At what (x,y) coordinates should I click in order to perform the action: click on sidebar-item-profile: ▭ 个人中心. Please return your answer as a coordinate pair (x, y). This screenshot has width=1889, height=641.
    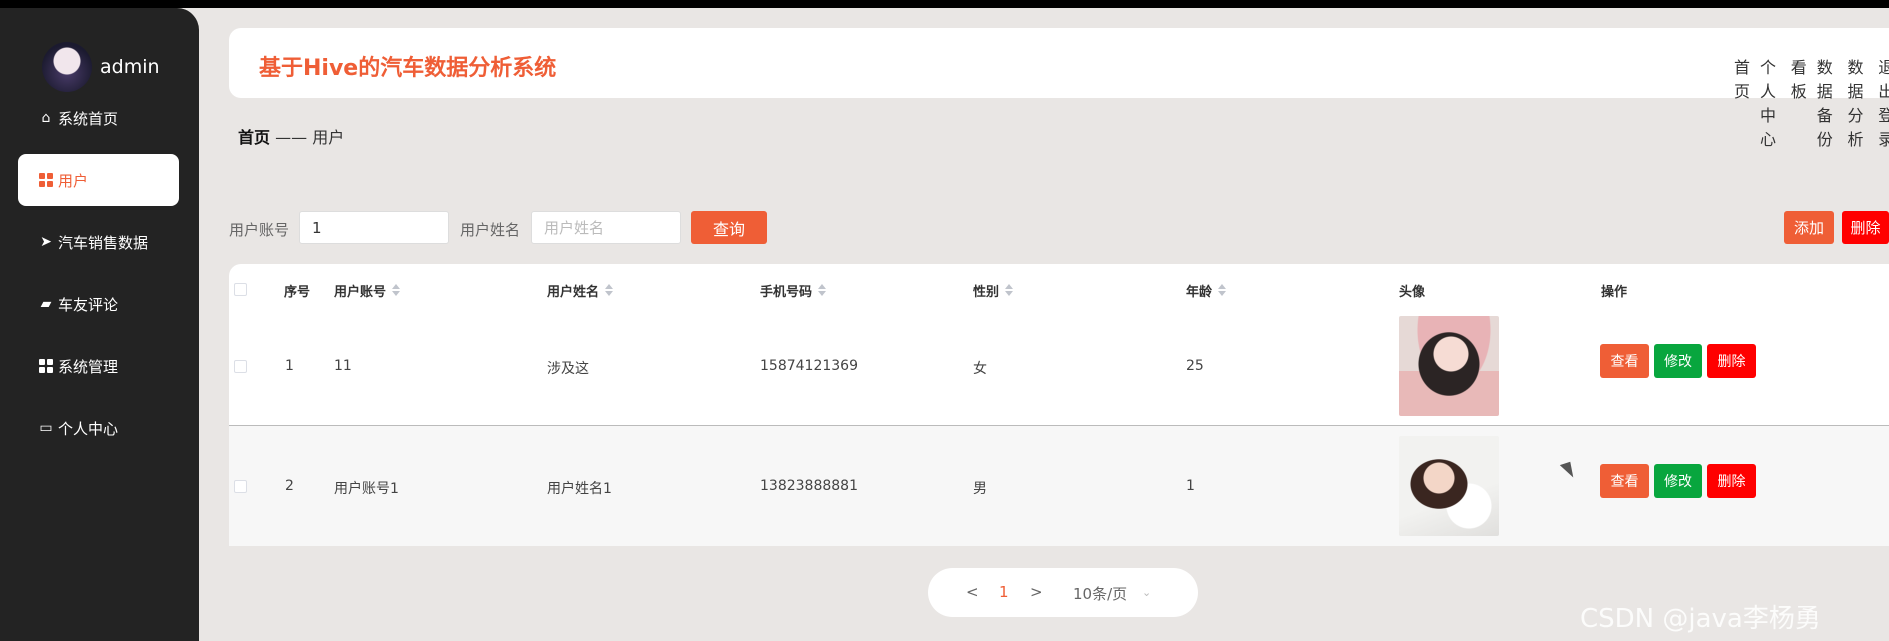
    Looking at the image, I should click on (98, 428).